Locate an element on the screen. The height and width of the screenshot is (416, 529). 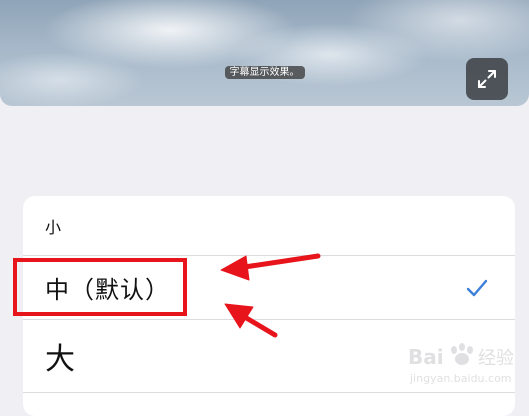
font-size-option-small: 小 is located at coordinates (269, 225).